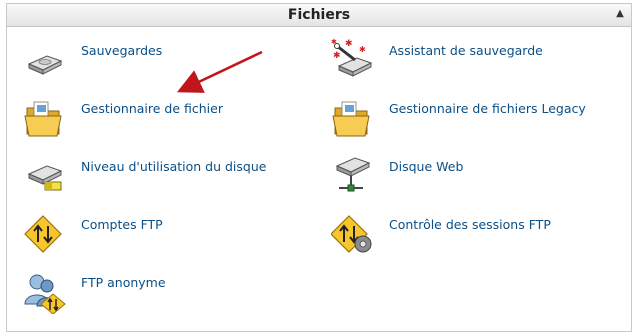  What do you see at coordinates (92, 60) in the screenshot?
I see `item-sauvegardes: Sauvegardes` at bounding box center [92, 60].